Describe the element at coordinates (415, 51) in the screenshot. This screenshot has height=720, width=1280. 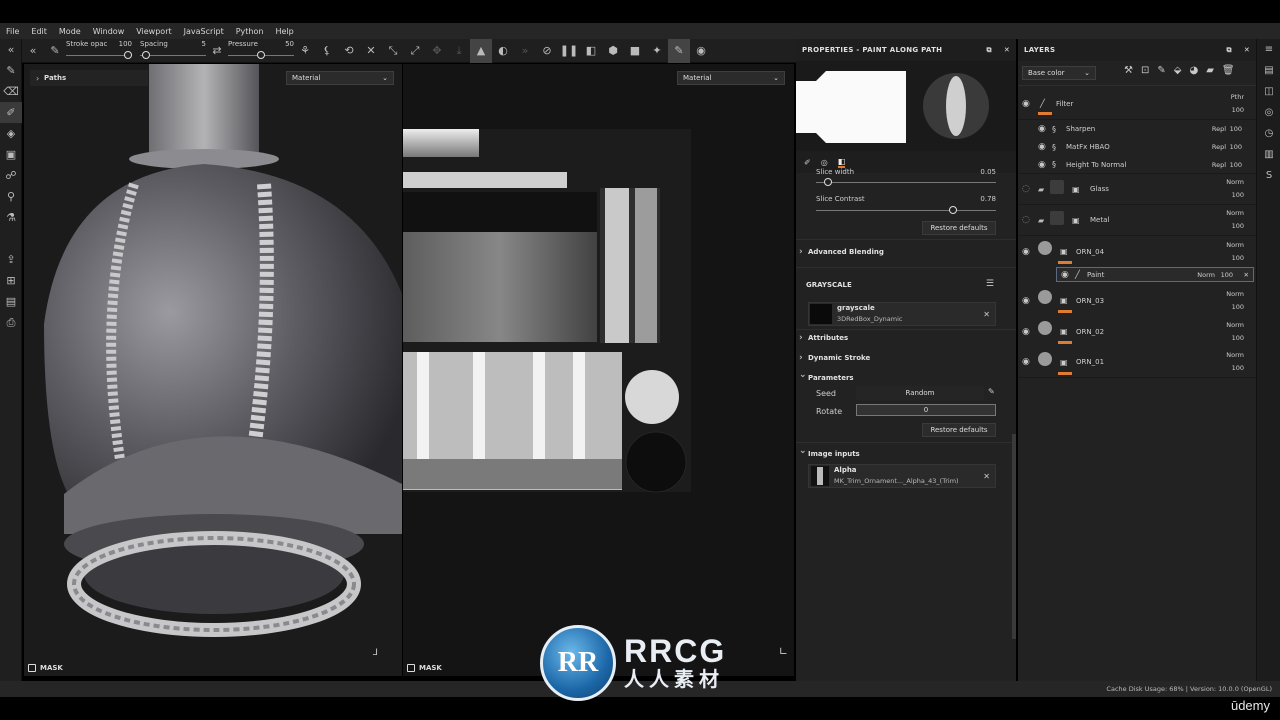
I see `align-icon: ⤢` at that location.